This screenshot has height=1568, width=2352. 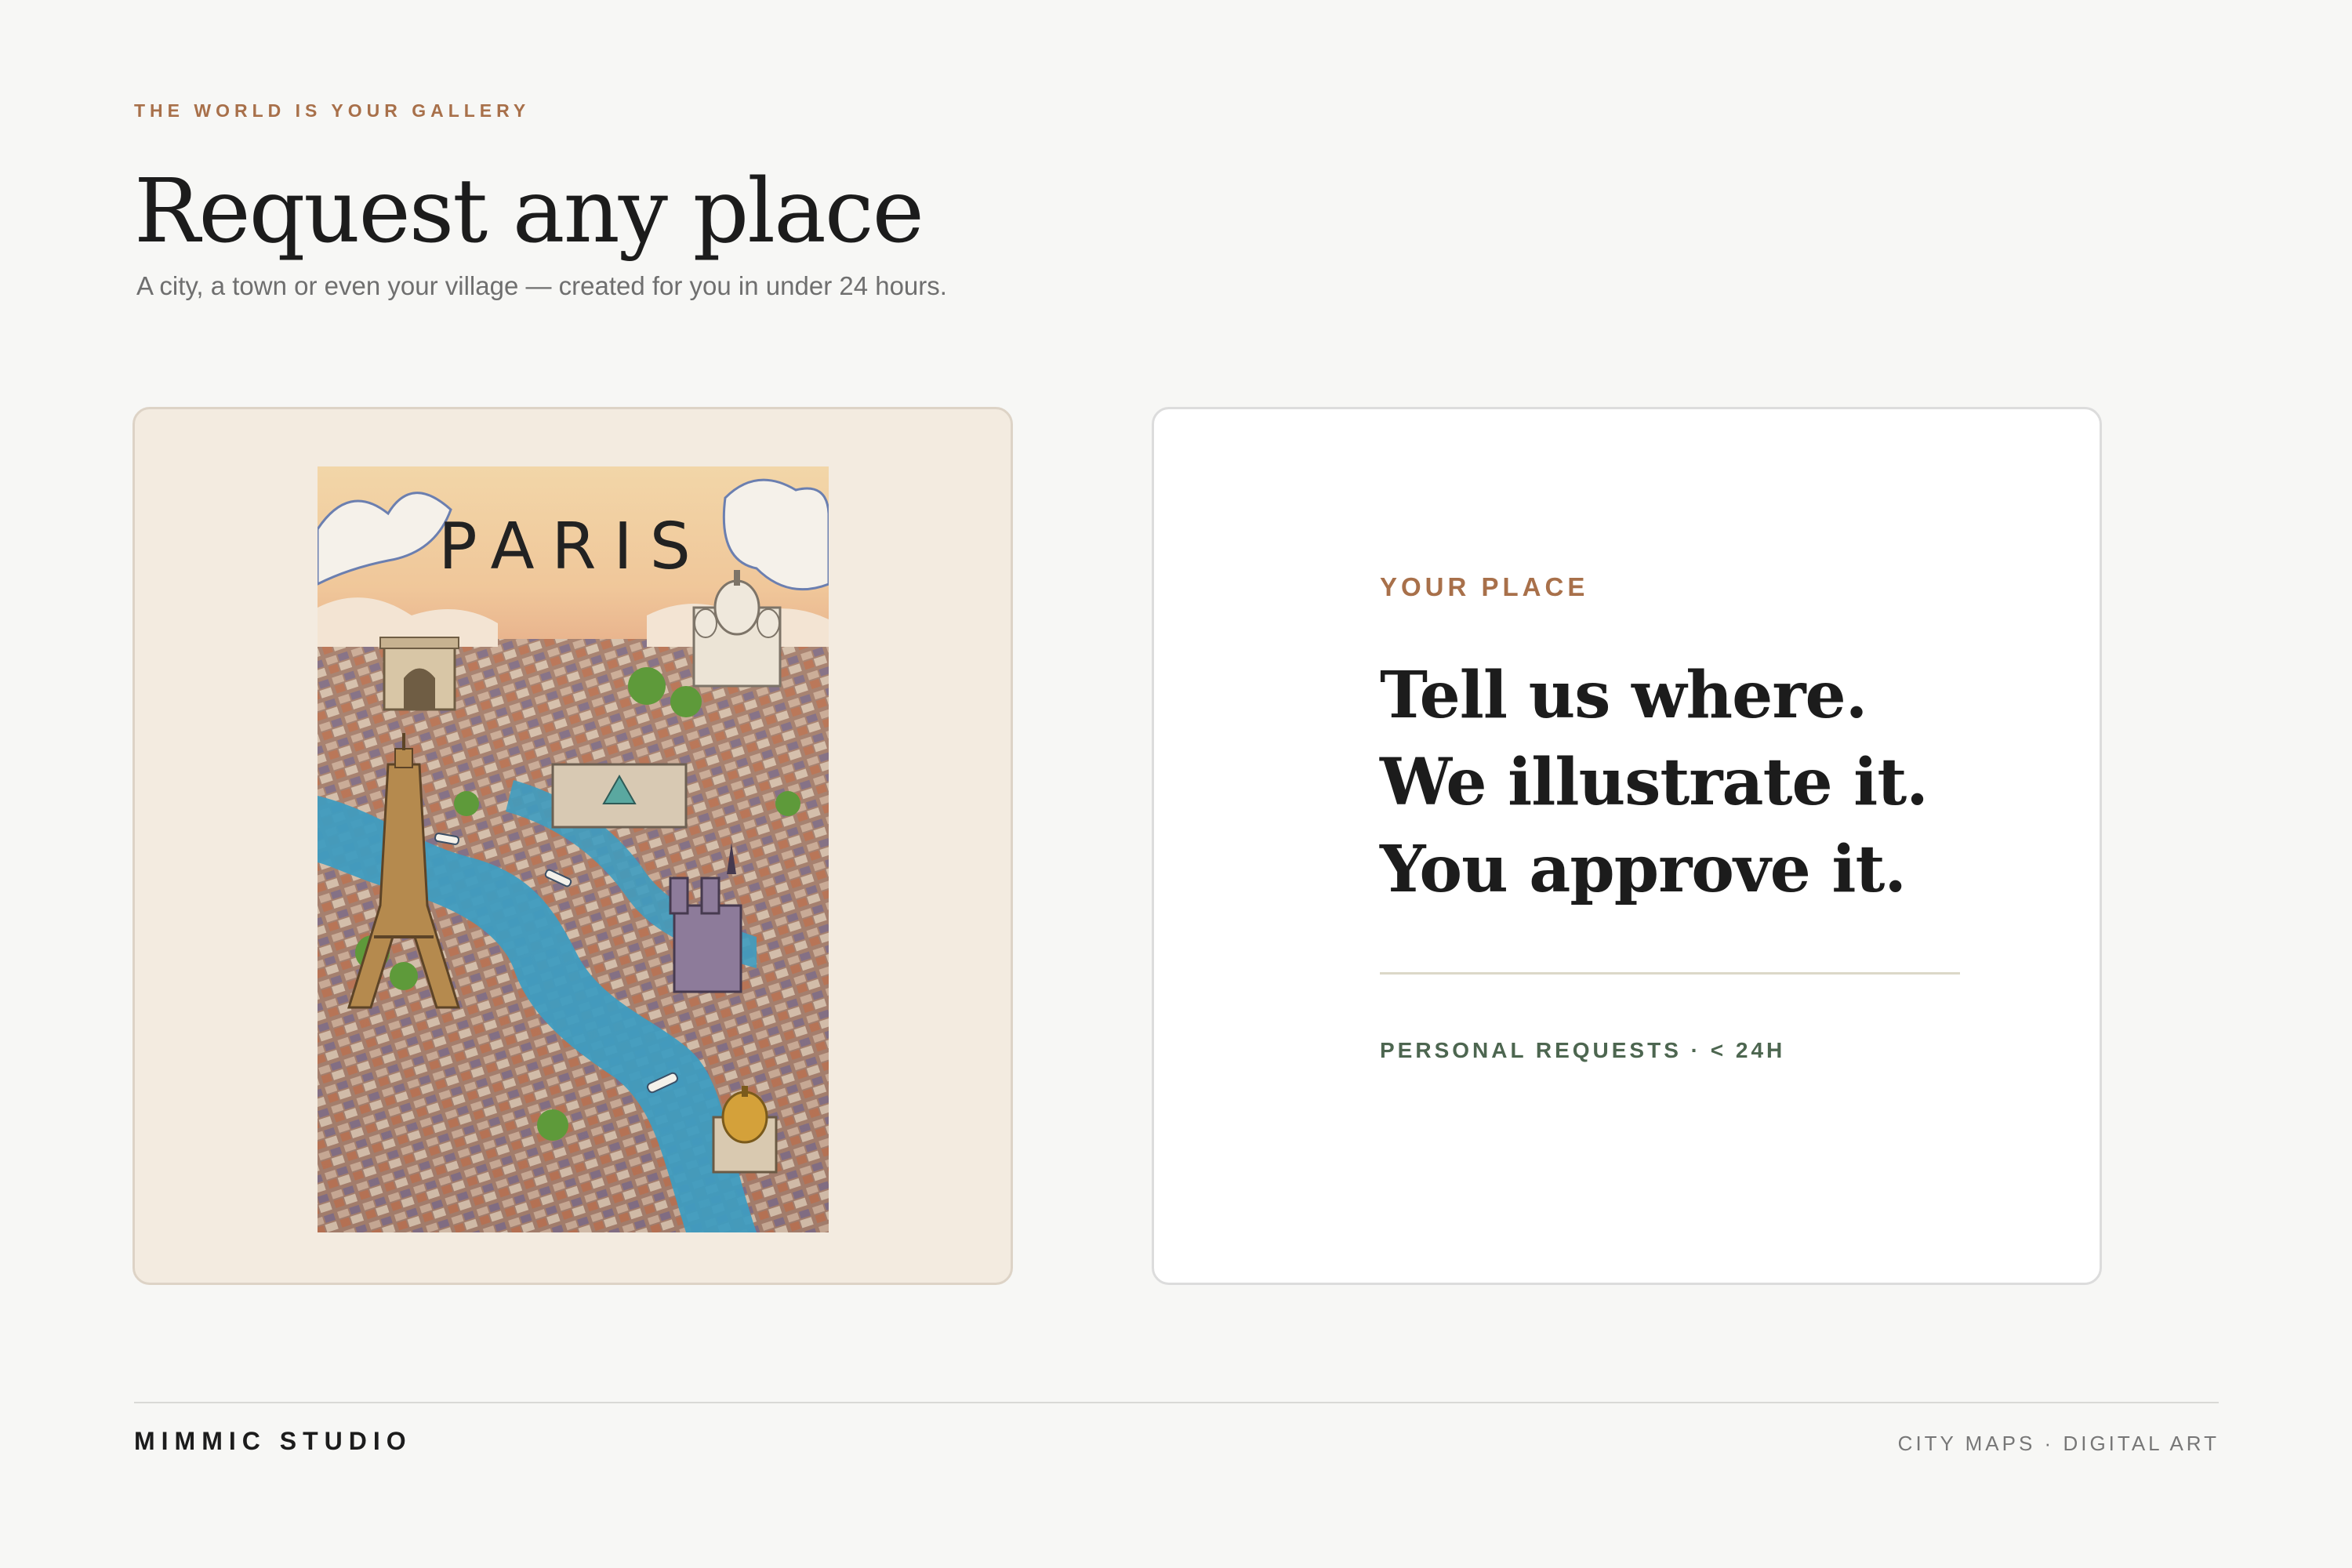 What do you see at coordinates (573, 849) in the screenshot?
I see `paris-poster-image: PARIS` at bounding box center [573, 849].